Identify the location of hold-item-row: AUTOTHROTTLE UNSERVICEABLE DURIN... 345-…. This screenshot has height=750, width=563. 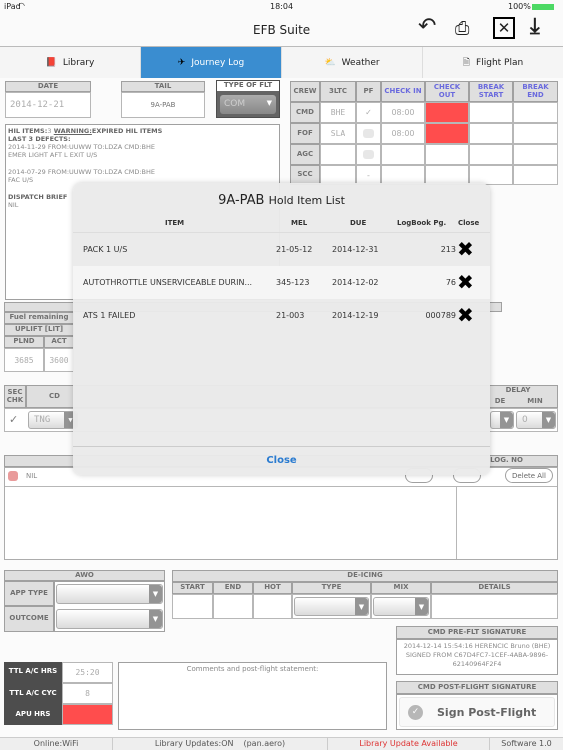
(281, 282).